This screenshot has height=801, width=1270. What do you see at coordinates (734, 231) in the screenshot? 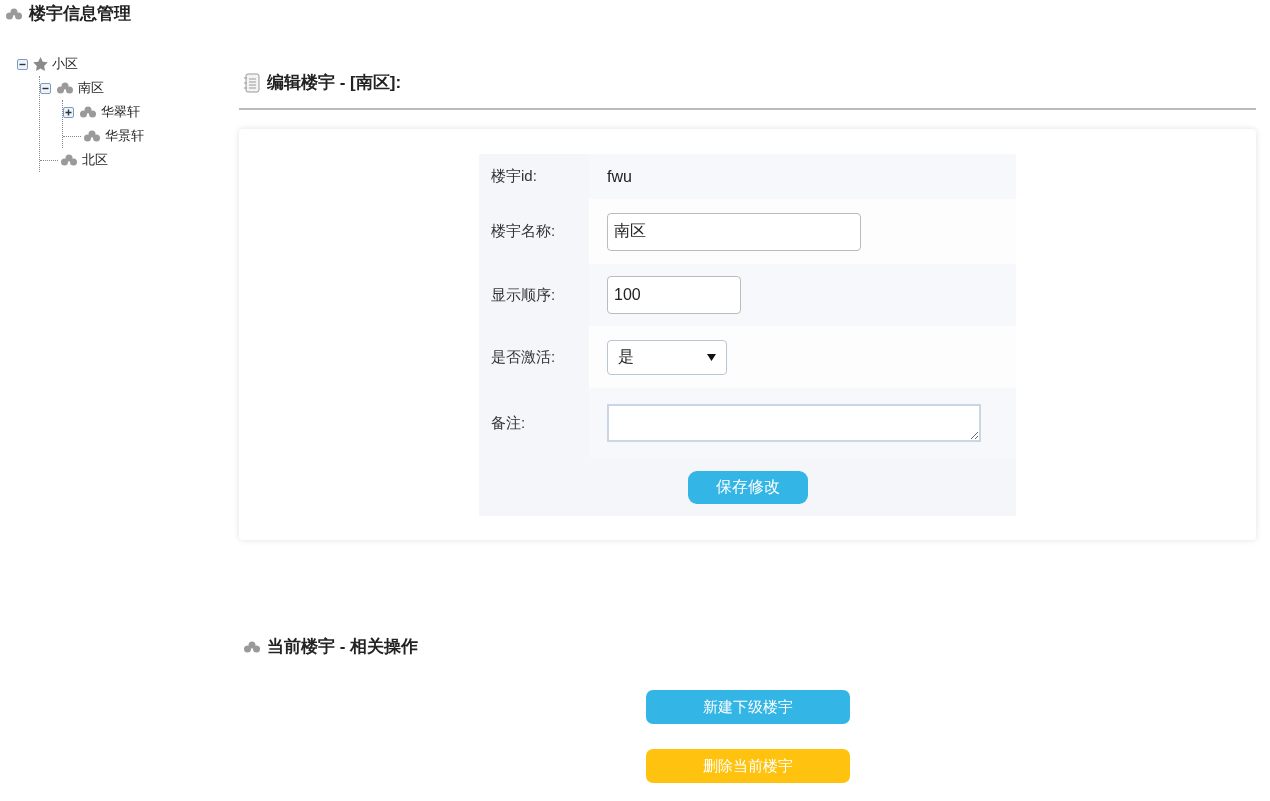
I see `input-field: 南区` at bounding box center [734, 231].